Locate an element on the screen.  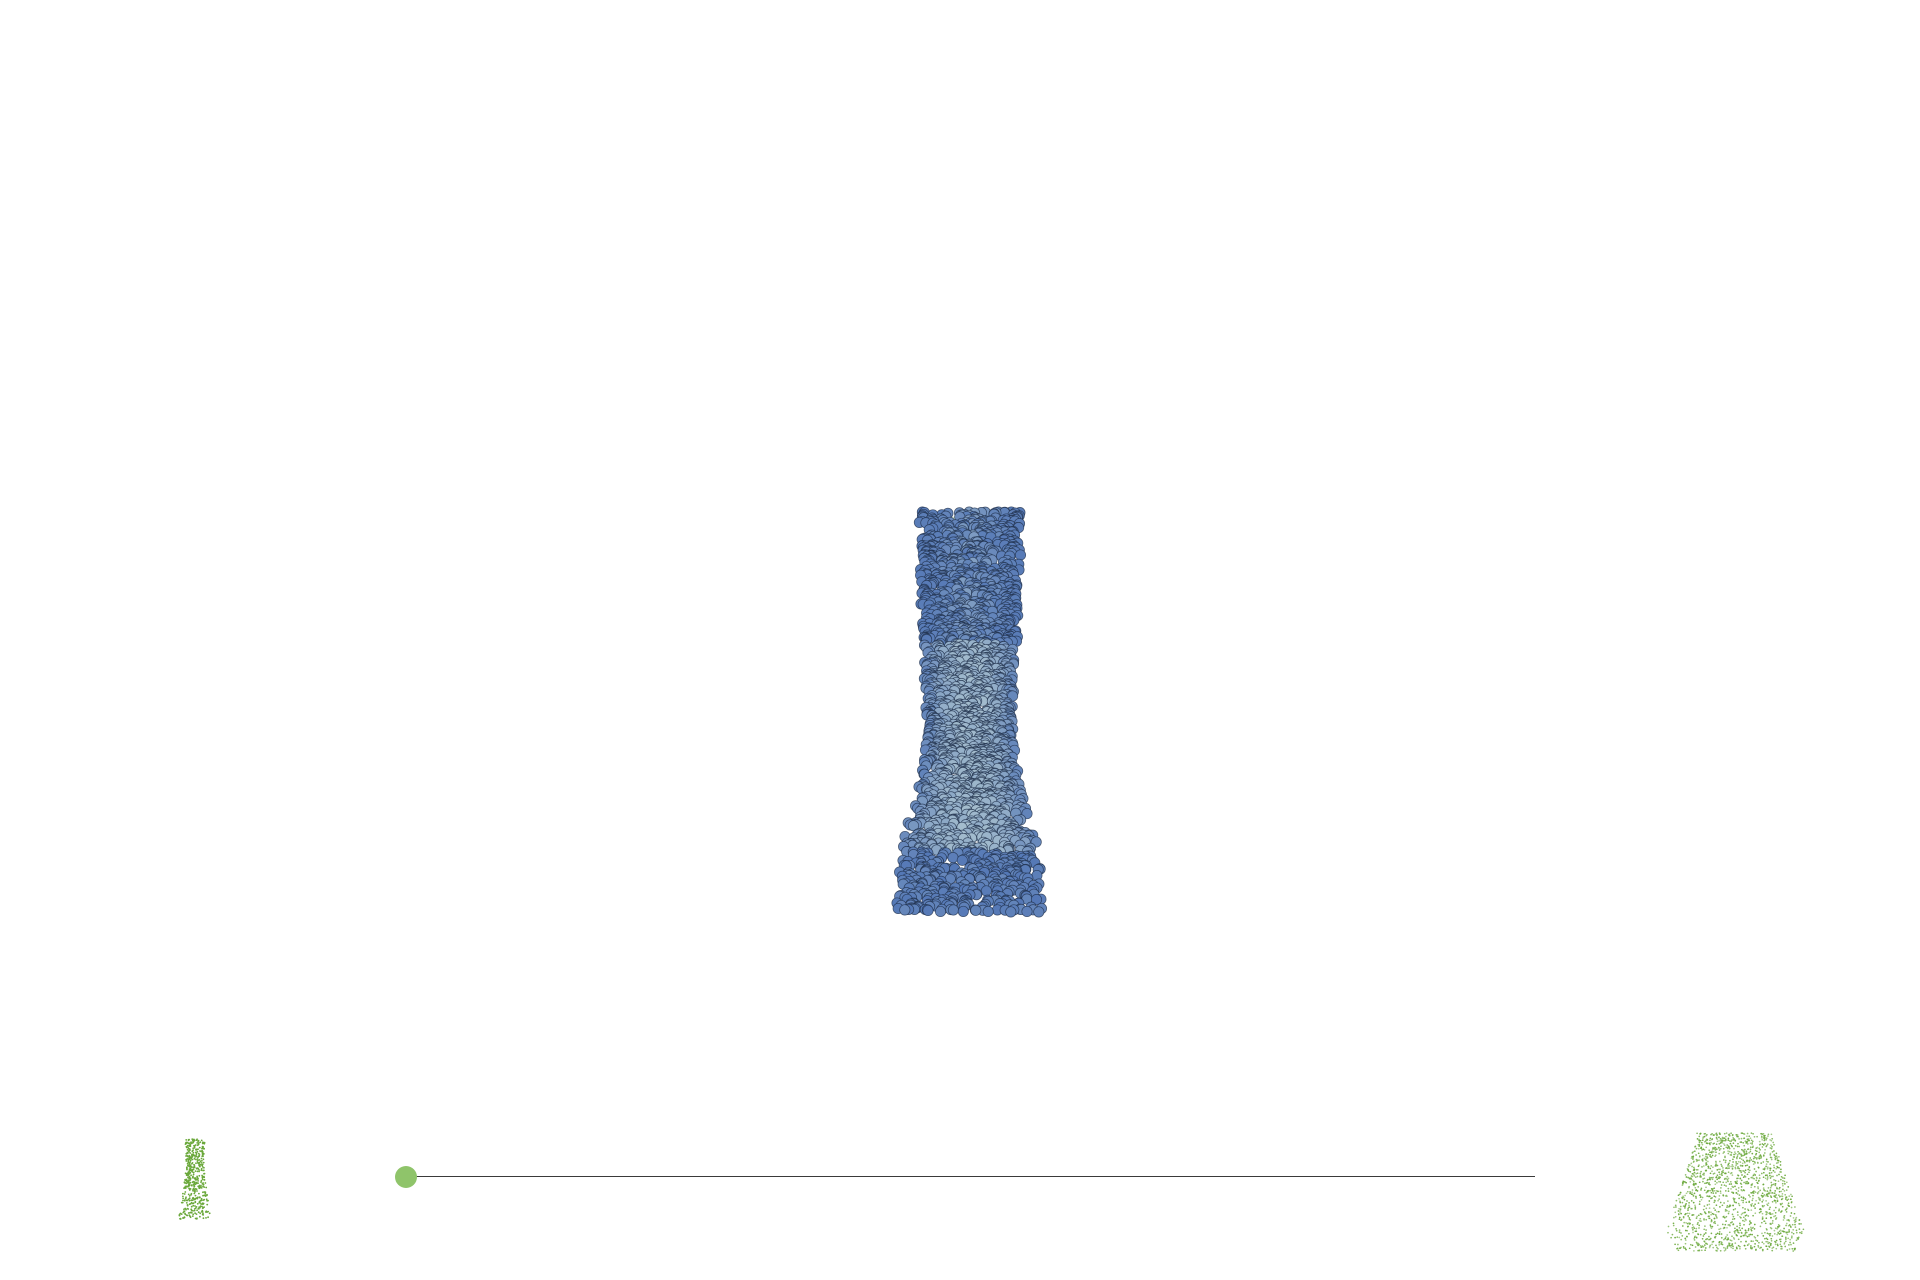
vase-point is located at coordinates (988, 911).